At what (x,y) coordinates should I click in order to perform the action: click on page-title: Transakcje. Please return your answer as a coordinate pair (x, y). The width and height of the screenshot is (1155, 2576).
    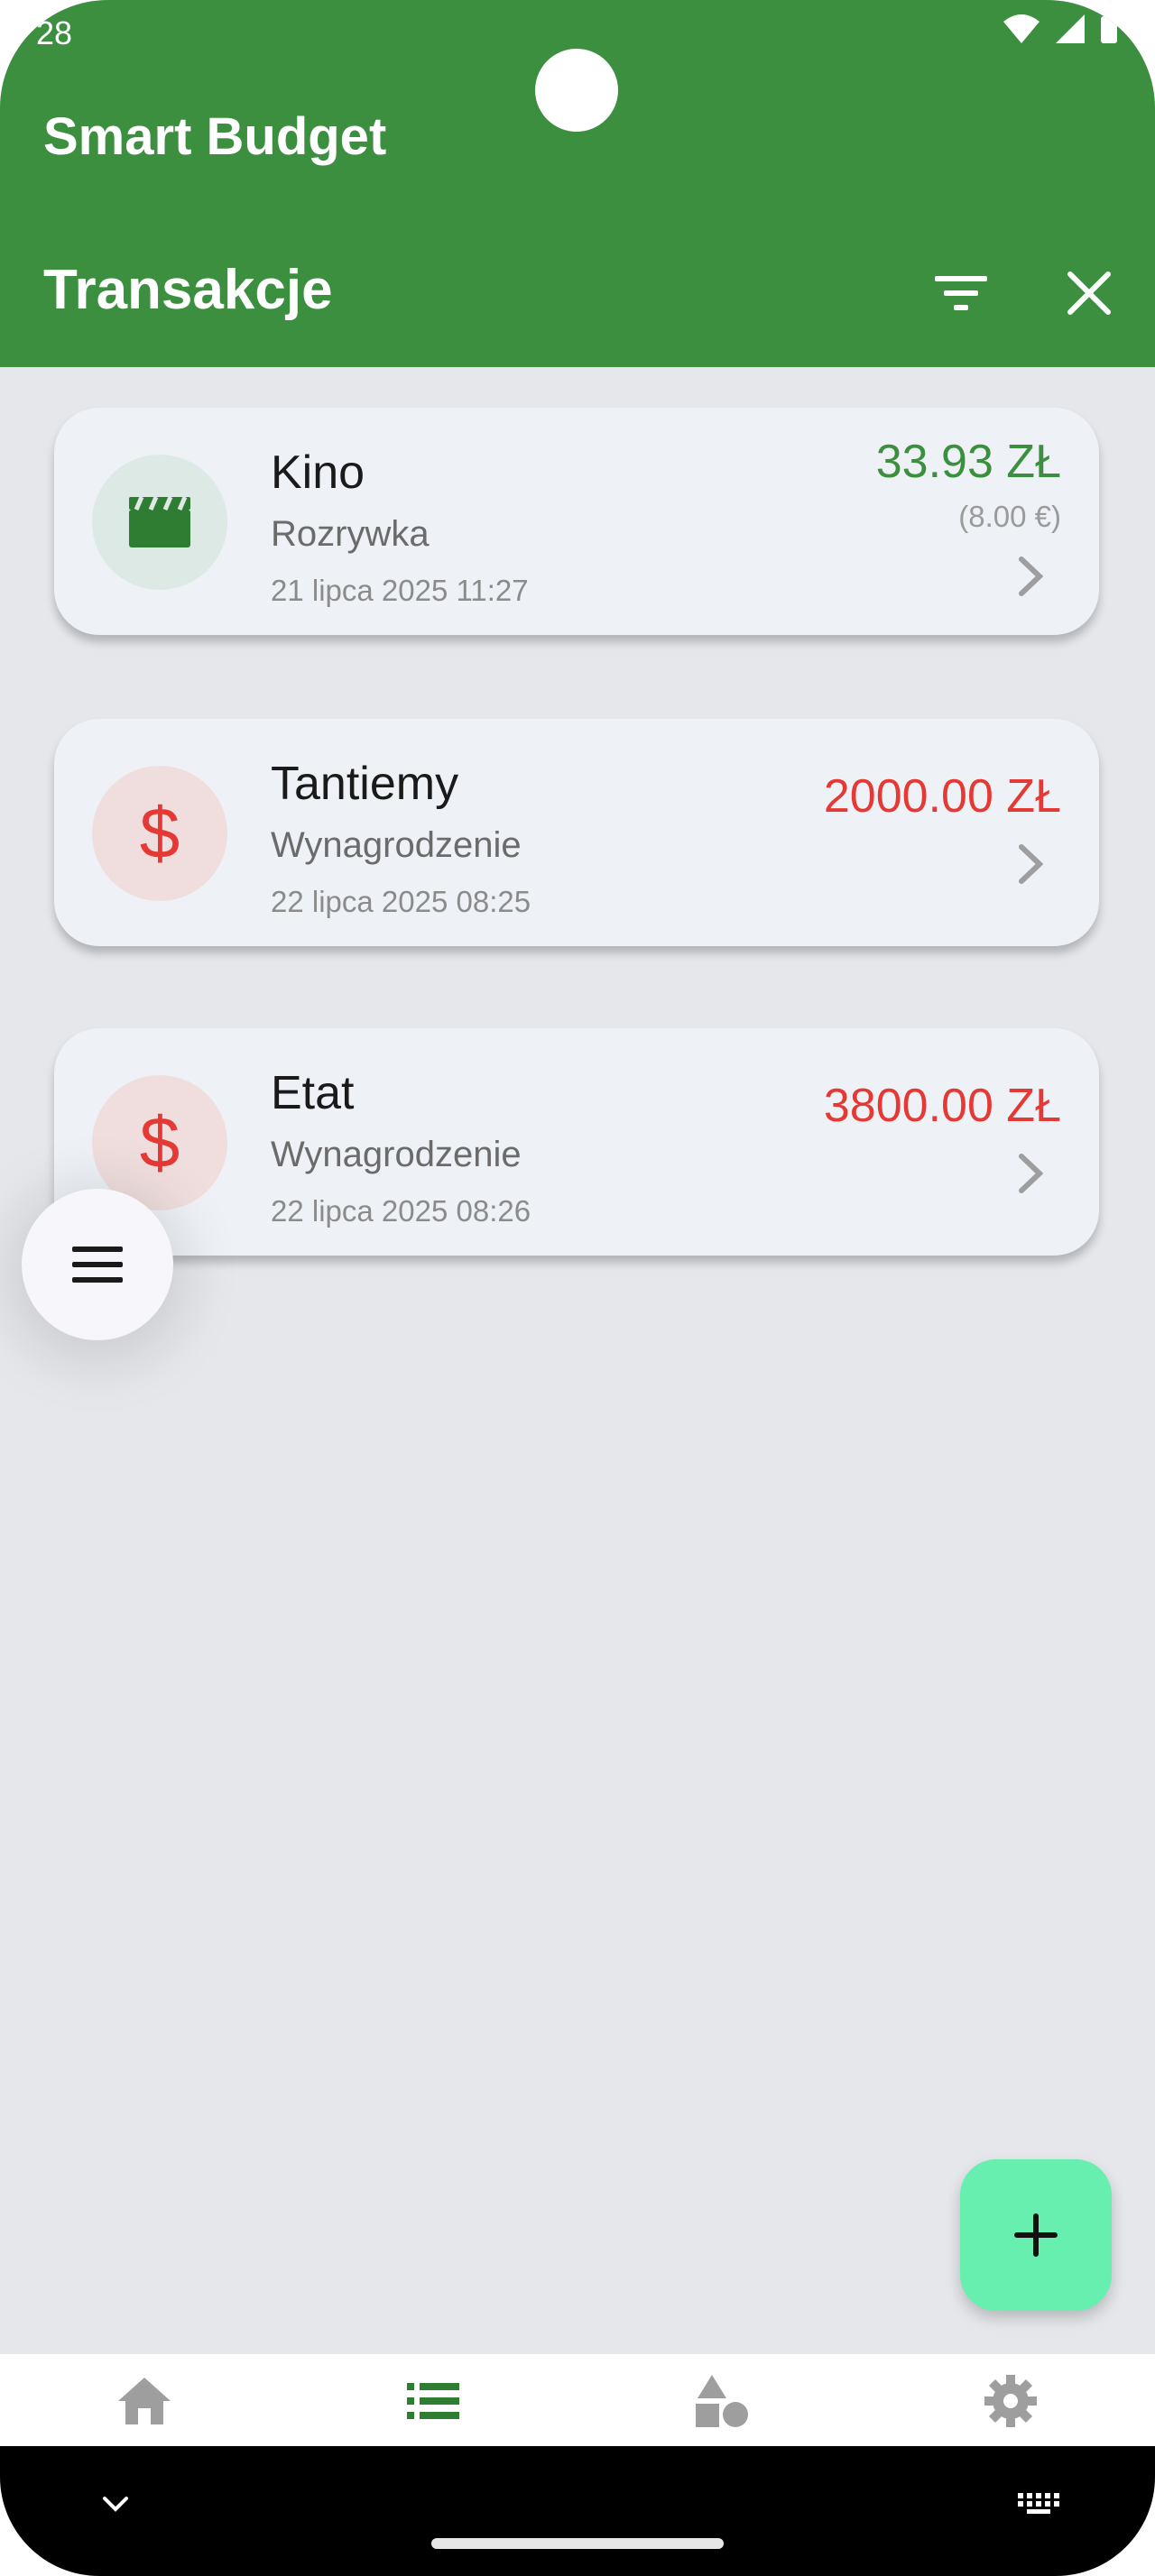
    Looking at the image, I should click on (188, 290).